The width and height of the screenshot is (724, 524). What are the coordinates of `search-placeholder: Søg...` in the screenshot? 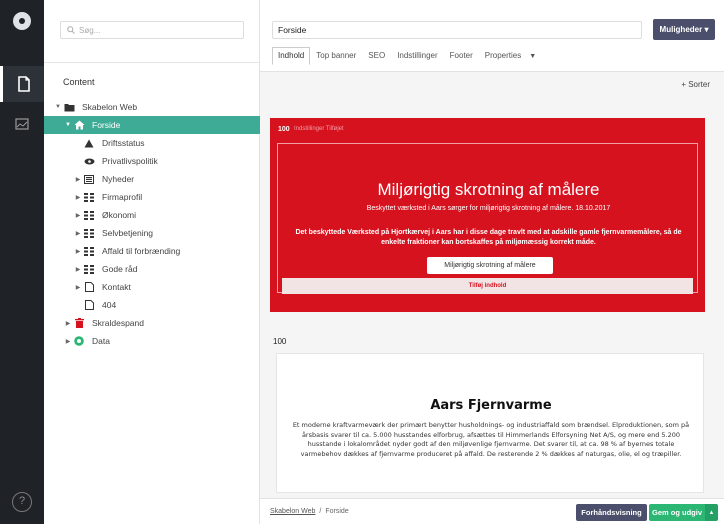 It's located at (90, 30).